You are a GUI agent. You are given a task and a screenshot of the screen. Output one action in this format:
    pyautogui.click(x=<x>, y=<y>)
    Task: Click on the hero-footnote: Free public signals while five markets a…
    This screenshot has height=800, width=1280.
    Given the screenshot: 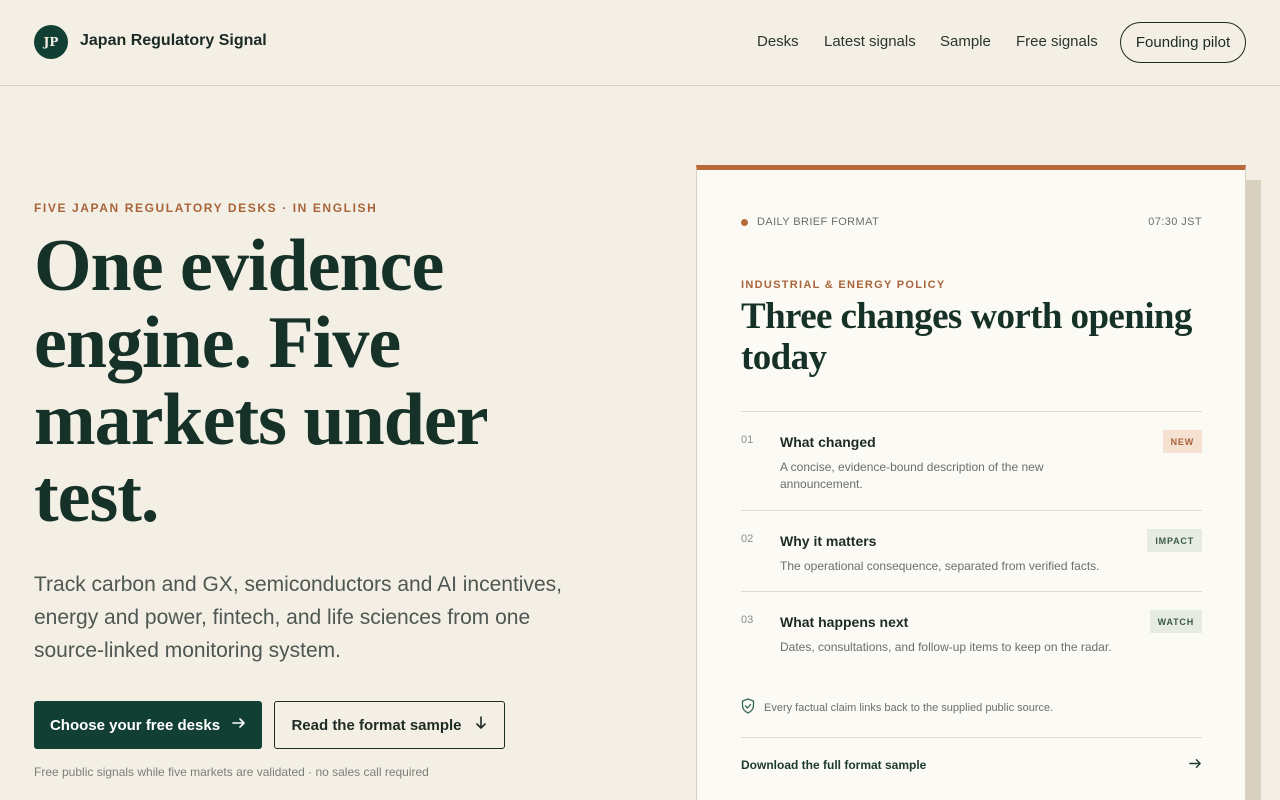 What is the action you would take?
    pyautogui.click(x=231, y=772)
    